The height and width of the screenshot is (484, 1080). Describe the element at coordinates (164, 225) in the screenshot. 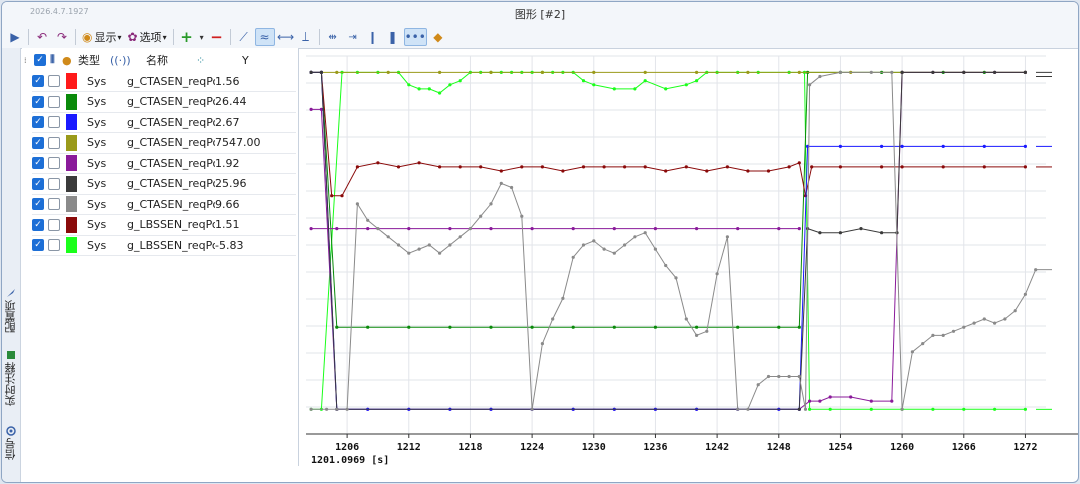

I see `signal-row: ✓ Sys g_LBSSEN_reqPorts_1.51` at that location.